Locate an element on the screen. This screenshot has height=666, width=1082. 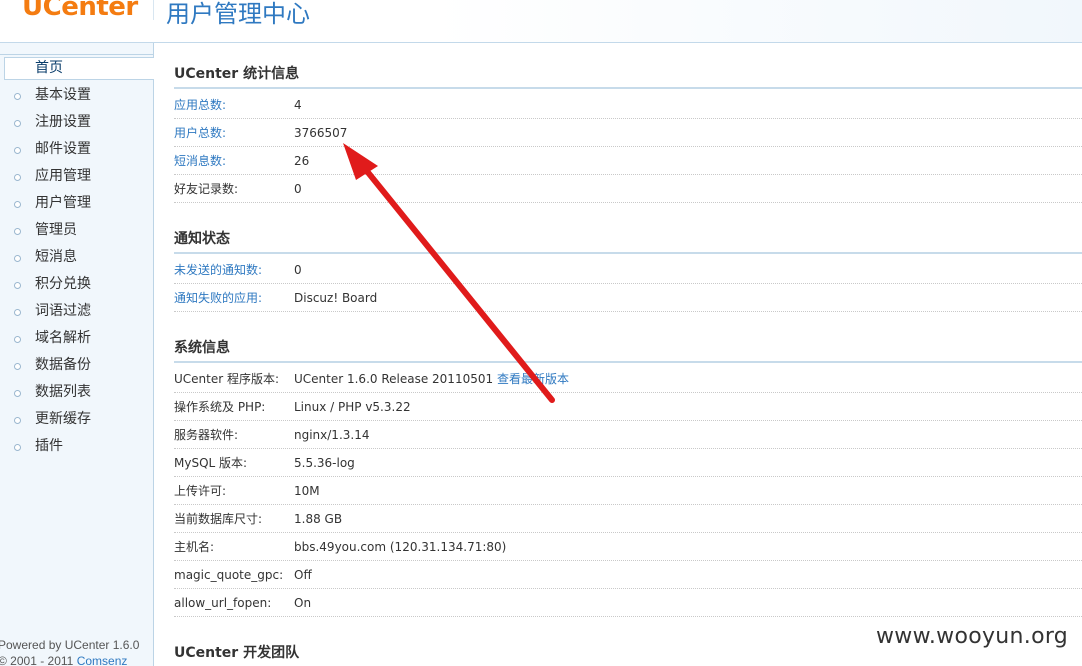
row-label: 操作系统及 PHP: is located at coordinates (220, 407).